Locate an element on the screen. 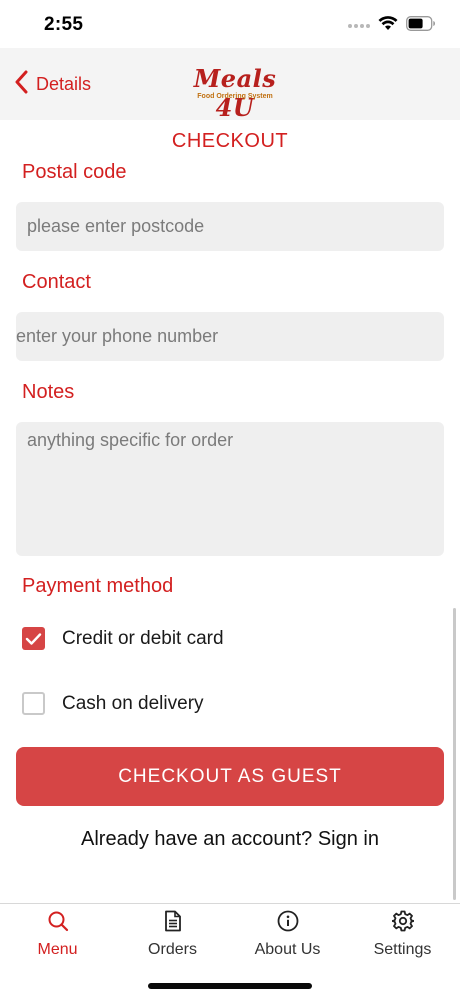 Image resolution: width=460 pixels, height=996 pixels. checkbox-checked is located at coordinates (33, 638).